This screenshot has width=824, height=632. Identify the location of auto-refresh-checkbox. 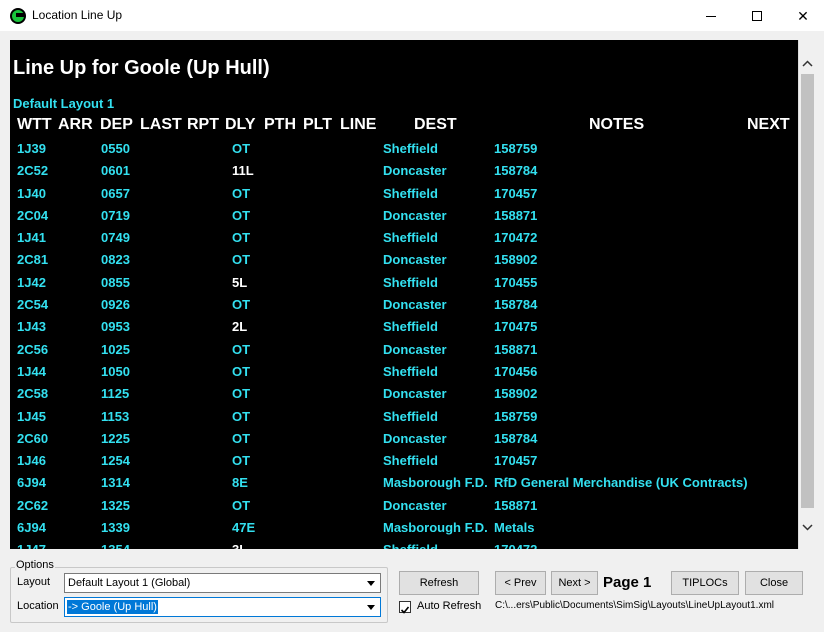
(405, 607).